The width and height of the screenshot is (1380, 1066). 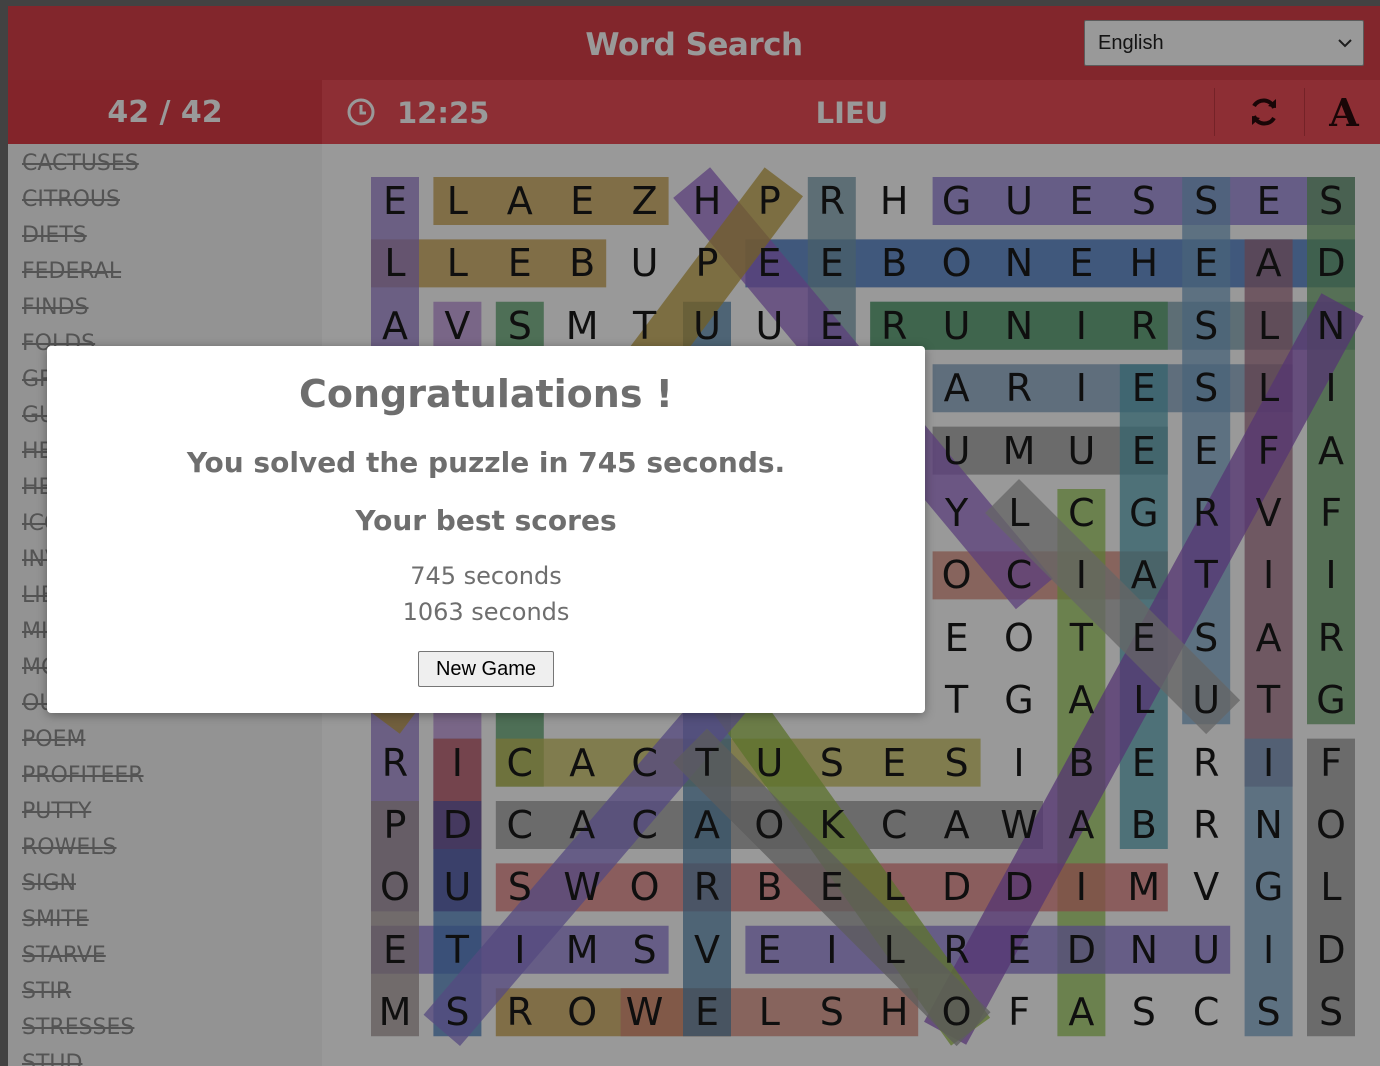 I want to click on best-scores-heading: Your best scores, so click(x=486, y=520).